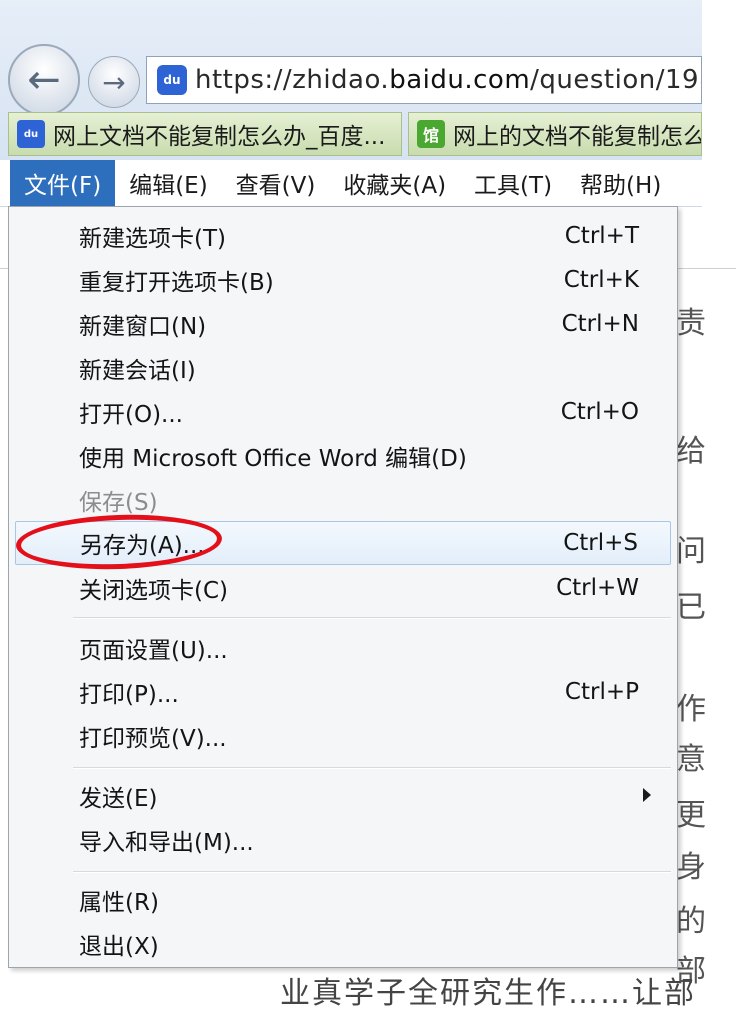 The image size is (736, 1020). I want to click on menu-item-shortcut: Ctrl+T, so click(601, 236).